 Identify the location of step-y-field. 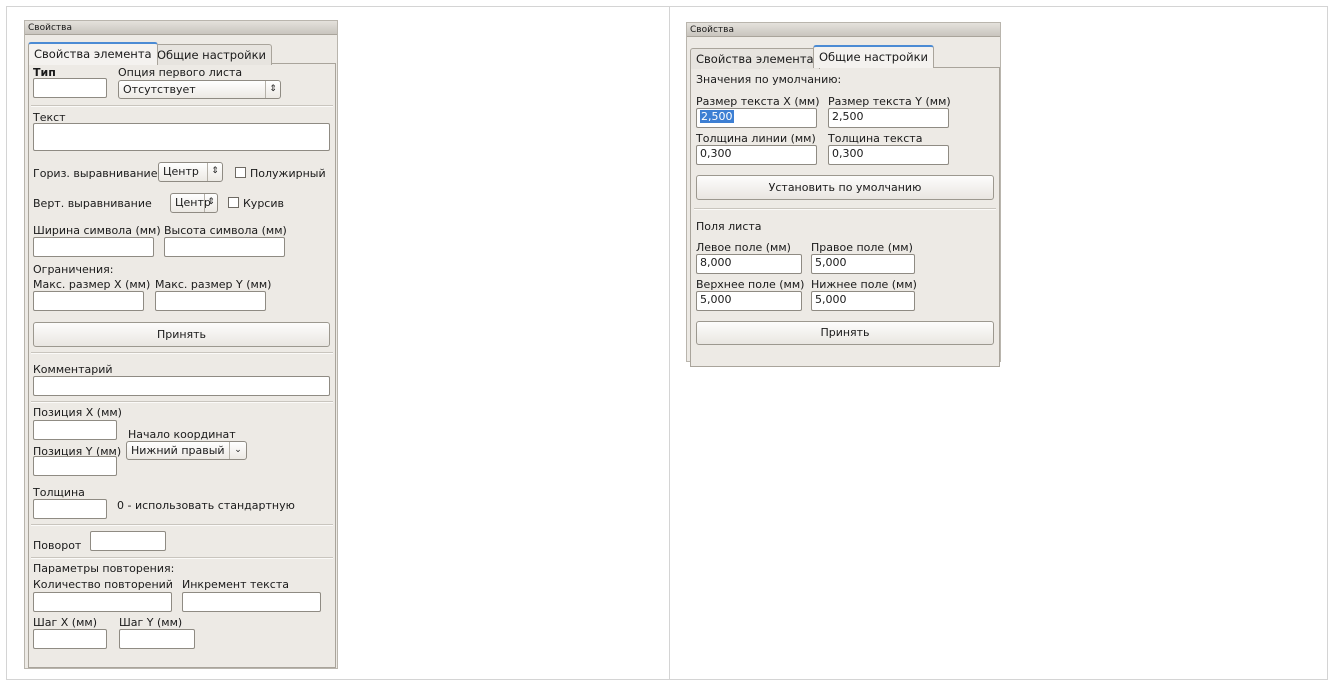
(157, 639).